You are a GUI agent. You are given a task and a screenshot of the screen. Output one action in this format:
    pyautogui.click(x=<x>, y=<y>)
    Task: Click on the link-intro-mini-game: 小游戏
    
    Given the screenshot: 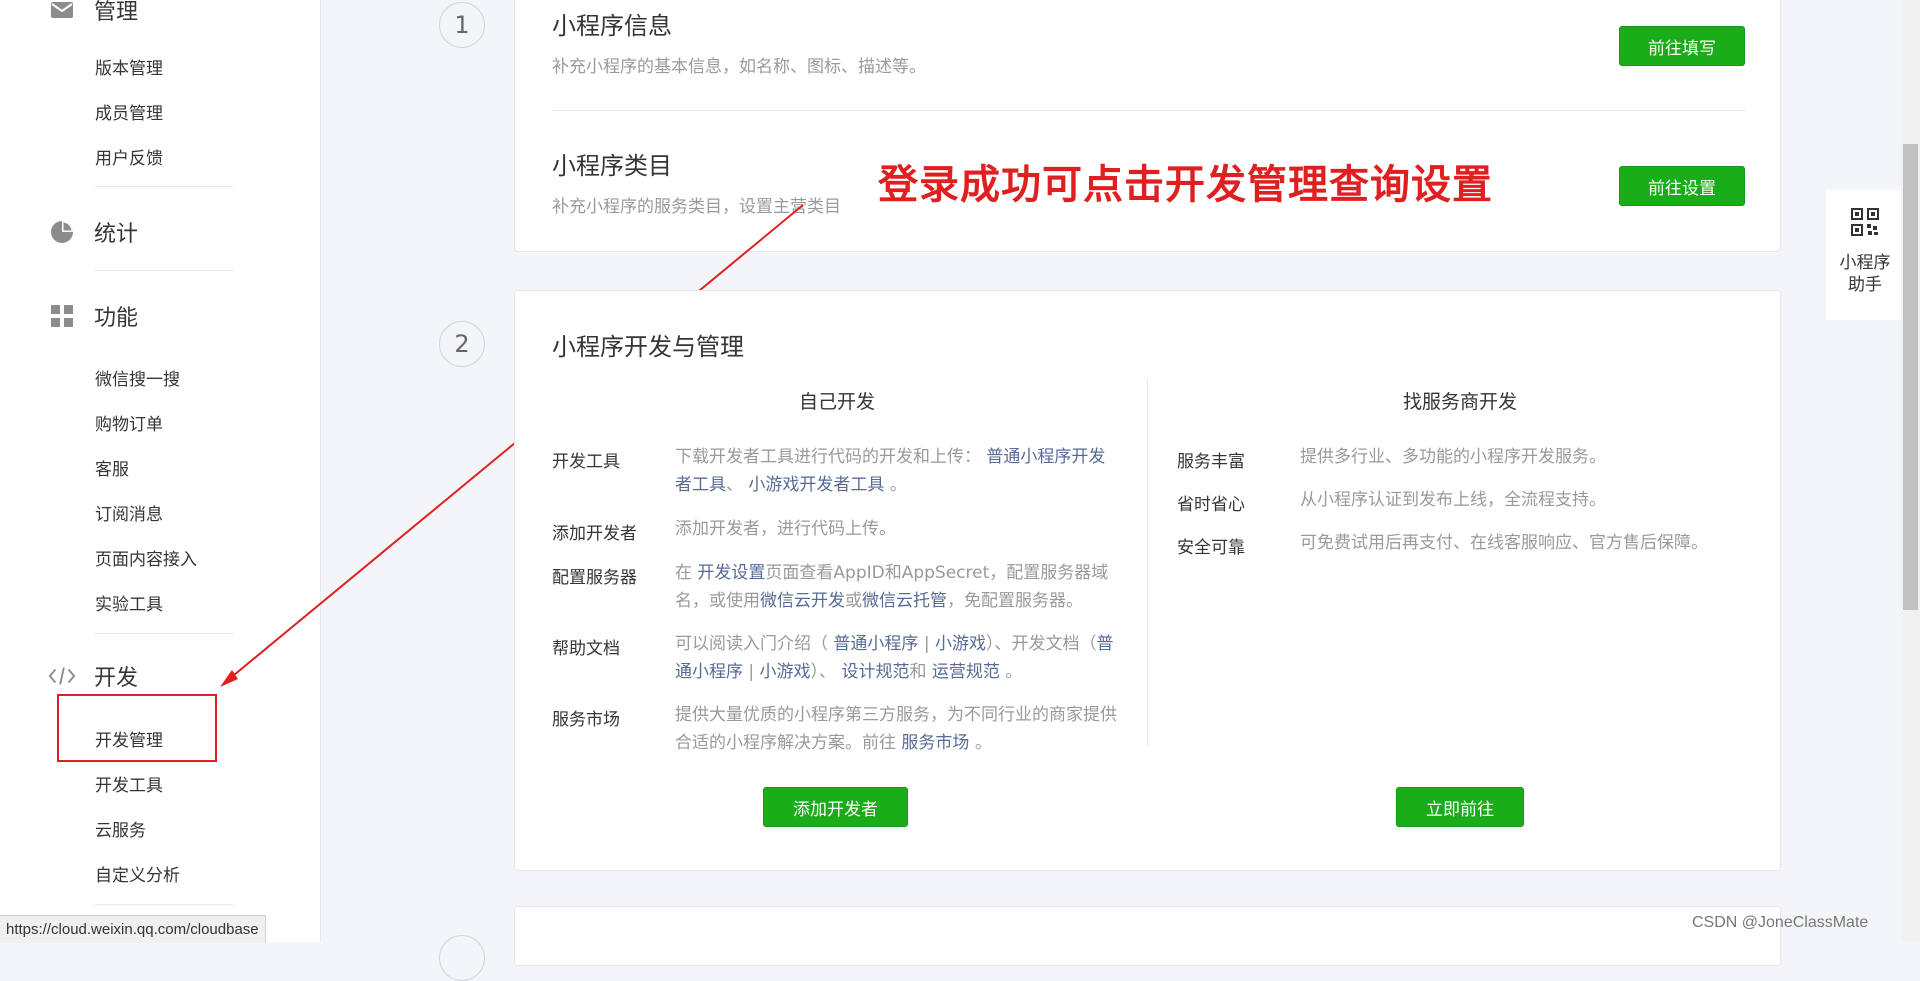 What is the action you would take?
    pyautogui.click(x=960, y=644)
    